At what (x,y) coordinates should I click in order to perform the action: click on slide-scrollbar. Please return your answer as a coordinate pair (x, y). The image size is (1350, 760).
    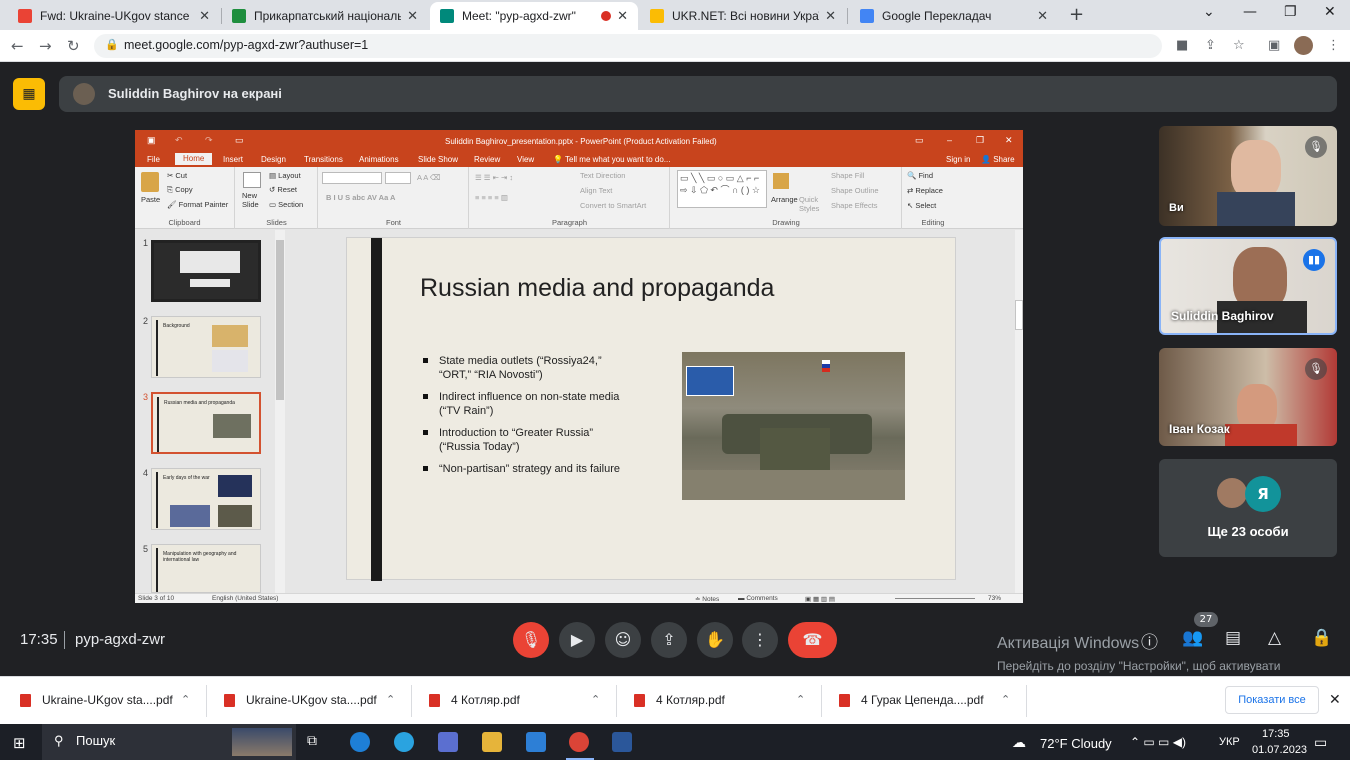
    Looking at the image, I should click on (1019, 411).